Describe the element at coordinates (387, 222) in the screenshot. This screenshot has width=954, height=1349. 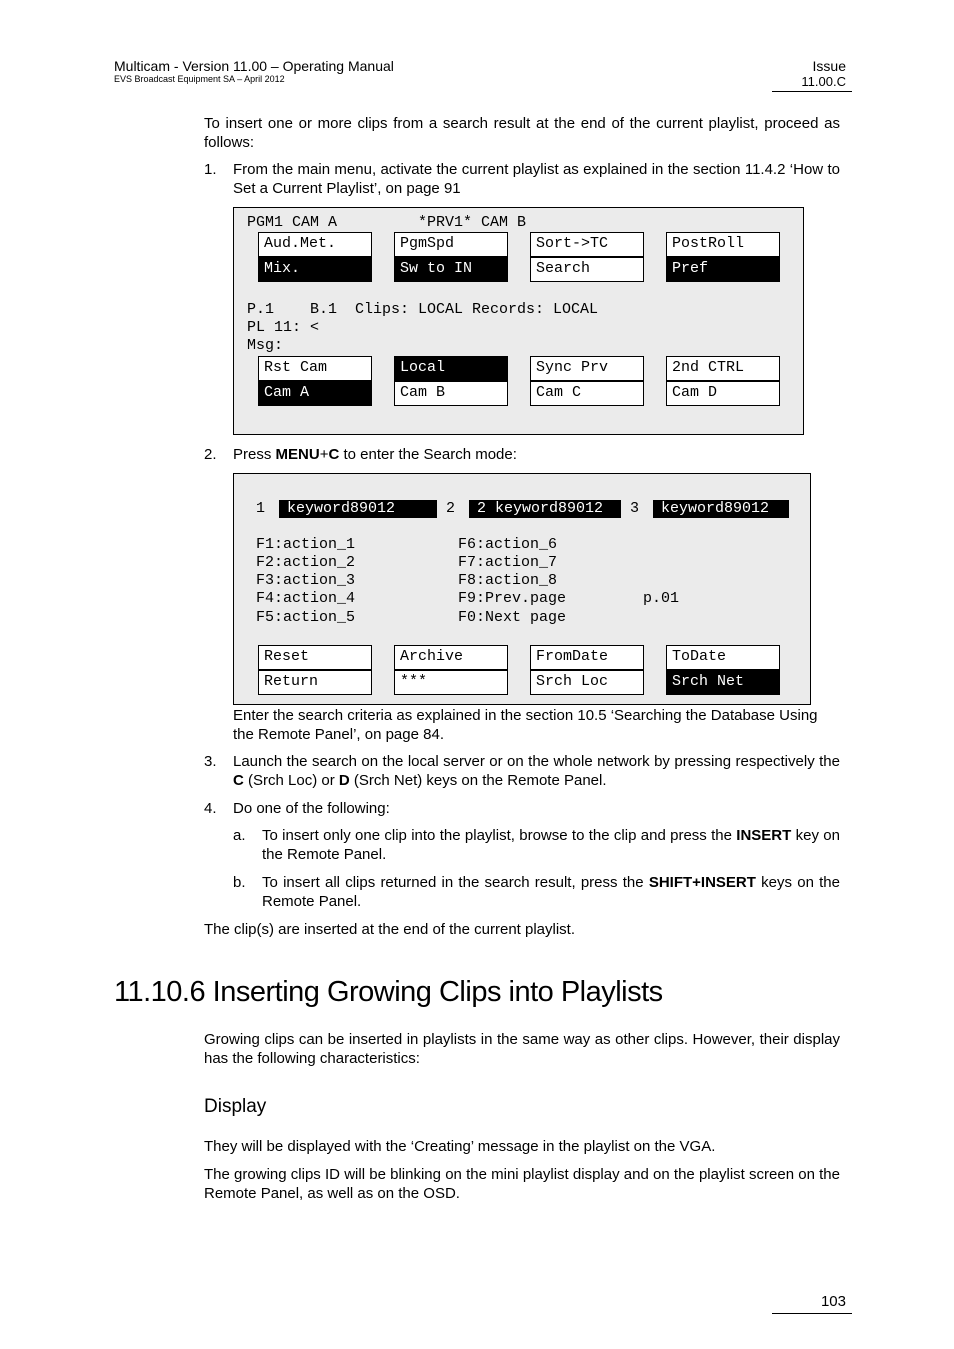
I see `screen-top-line: PGM1 CAM A *PRV1* CAM B` at that location.